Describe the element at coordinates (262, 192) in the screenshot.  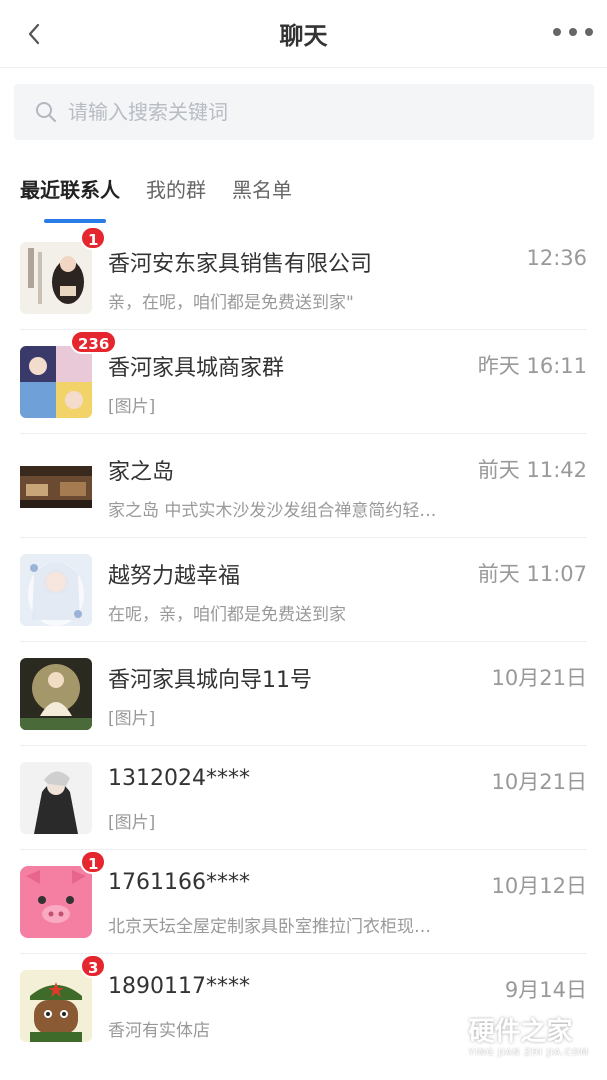
I see `tab-blacklist: 黑名单` at that location.